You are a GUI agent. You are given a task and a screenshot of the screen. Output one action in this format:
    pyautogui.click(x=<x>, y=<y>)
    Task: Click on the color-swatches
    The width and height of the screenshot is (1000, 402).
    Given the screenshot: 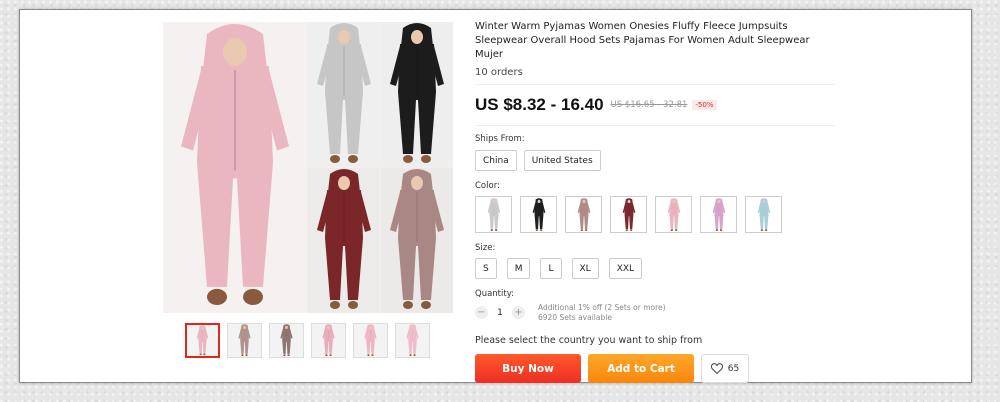 What is the action you would take?
    pyautogui.click(x=655, y=214)
    